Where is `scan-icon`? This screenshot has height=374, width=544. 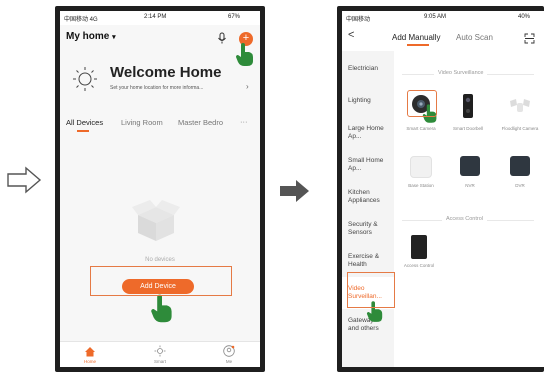 scan-icon is located at coordinates (529, 38).